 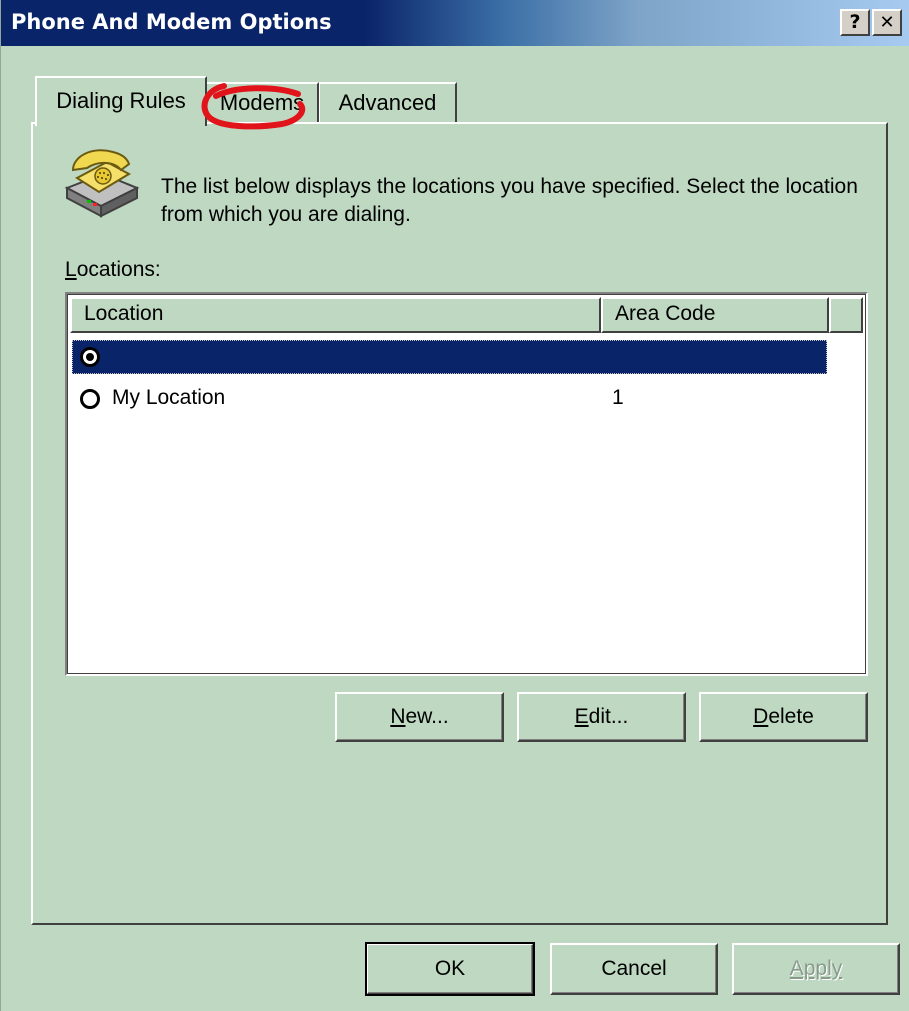 I want to click on locations-label: Locations:, so click(x=113, y=270).